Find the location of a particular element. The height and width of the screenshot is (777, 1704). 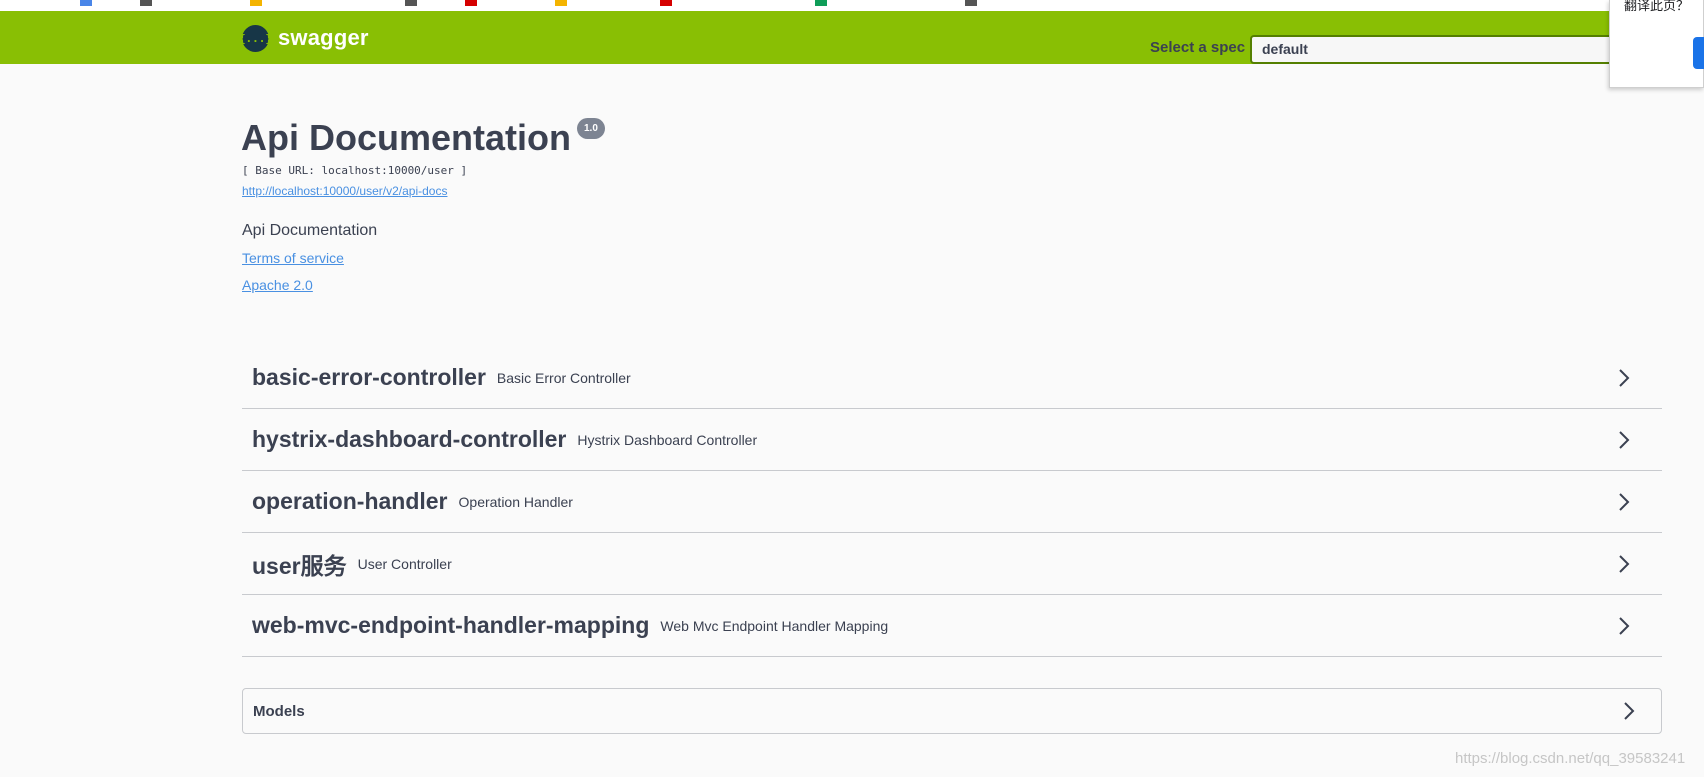

tag-row-user-service: user服务 User Controller is located at coordinates (952, 564).